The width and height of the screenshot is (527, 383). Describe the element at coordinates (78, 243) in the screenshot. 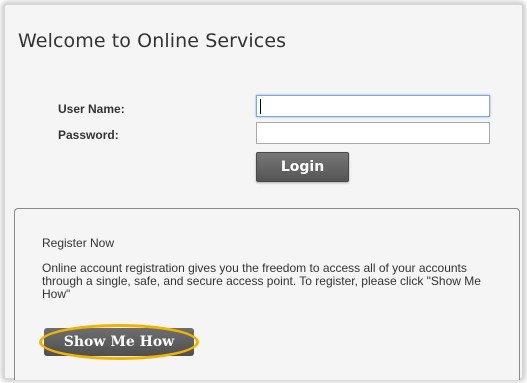

I see `register-title: Register Now` at that location.